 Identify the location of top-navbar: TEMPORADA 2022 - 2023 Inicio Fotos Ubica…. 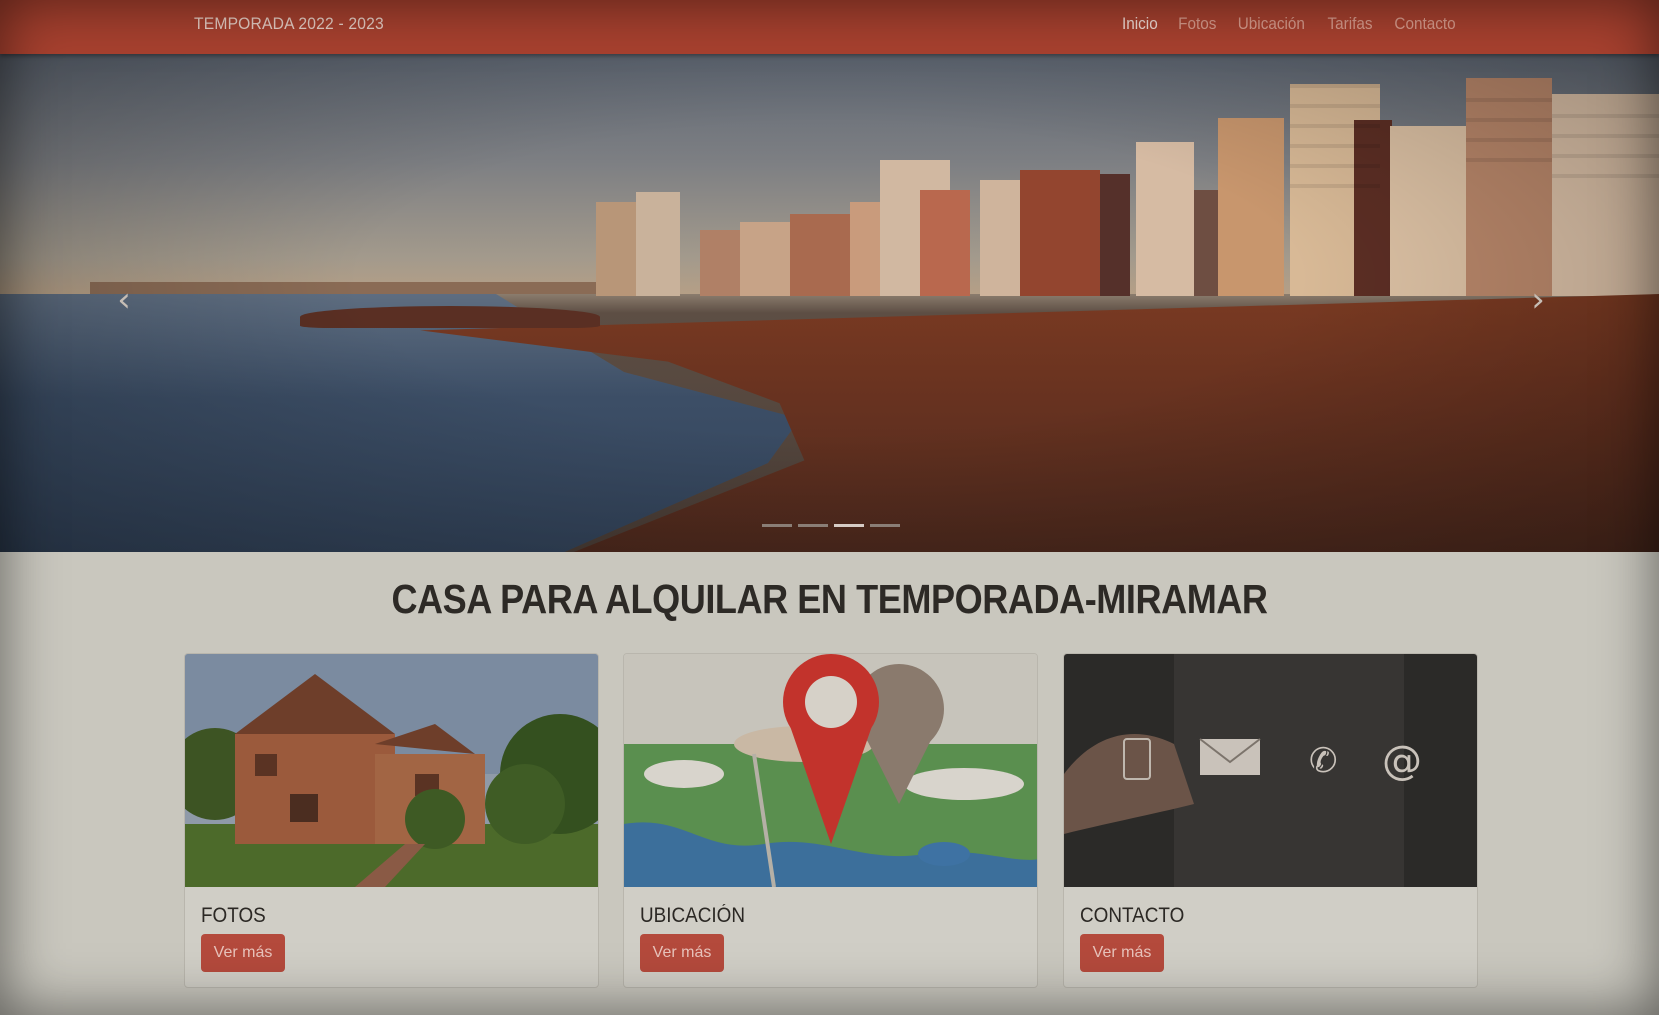
(829, 27).